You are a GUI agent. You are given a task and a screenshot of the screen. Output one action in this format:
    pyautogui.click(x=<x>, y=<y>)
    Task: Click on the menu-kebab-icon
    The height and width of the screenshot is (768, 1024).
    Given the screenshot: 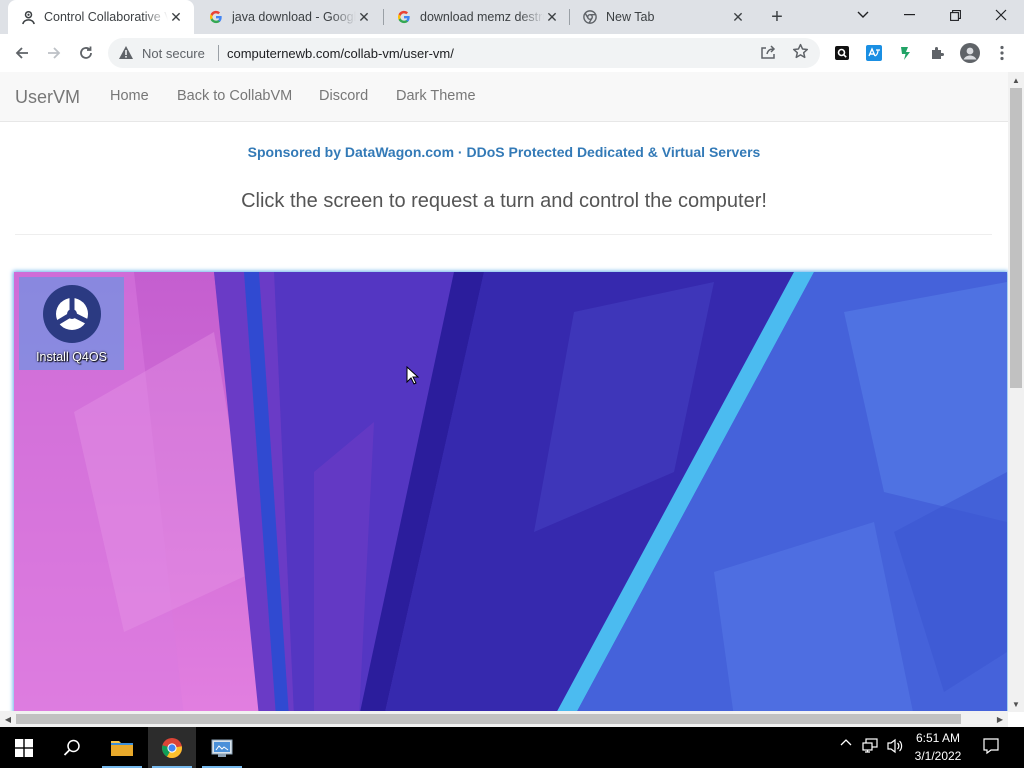 What is the action you would take?
    pyautogui.click(x=1002, y=53)
    